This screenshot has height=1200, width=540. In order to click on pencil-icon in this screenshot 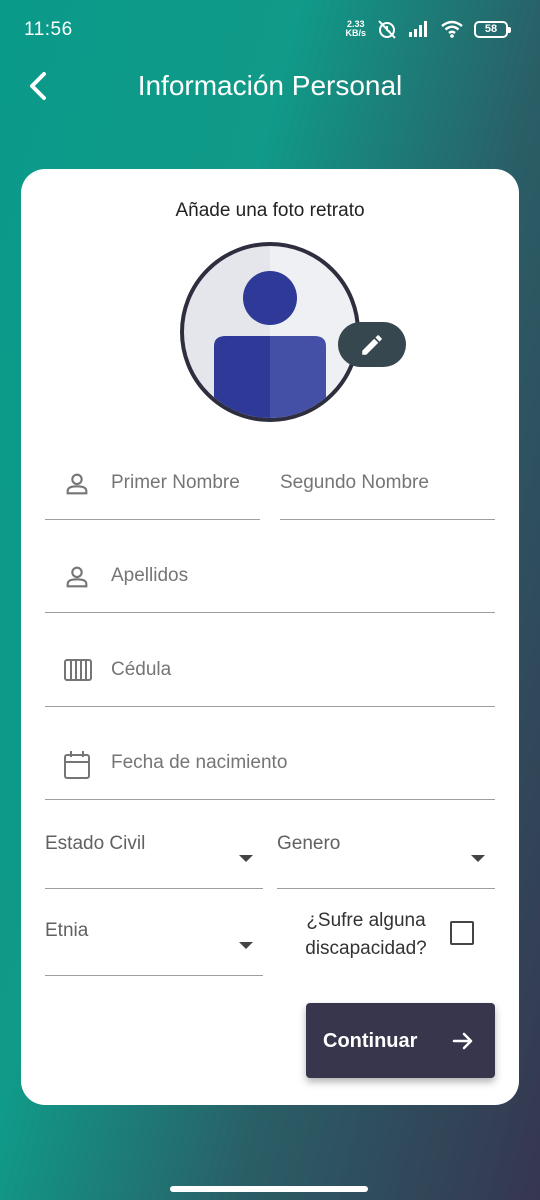, I will do `click(372, 344)`.